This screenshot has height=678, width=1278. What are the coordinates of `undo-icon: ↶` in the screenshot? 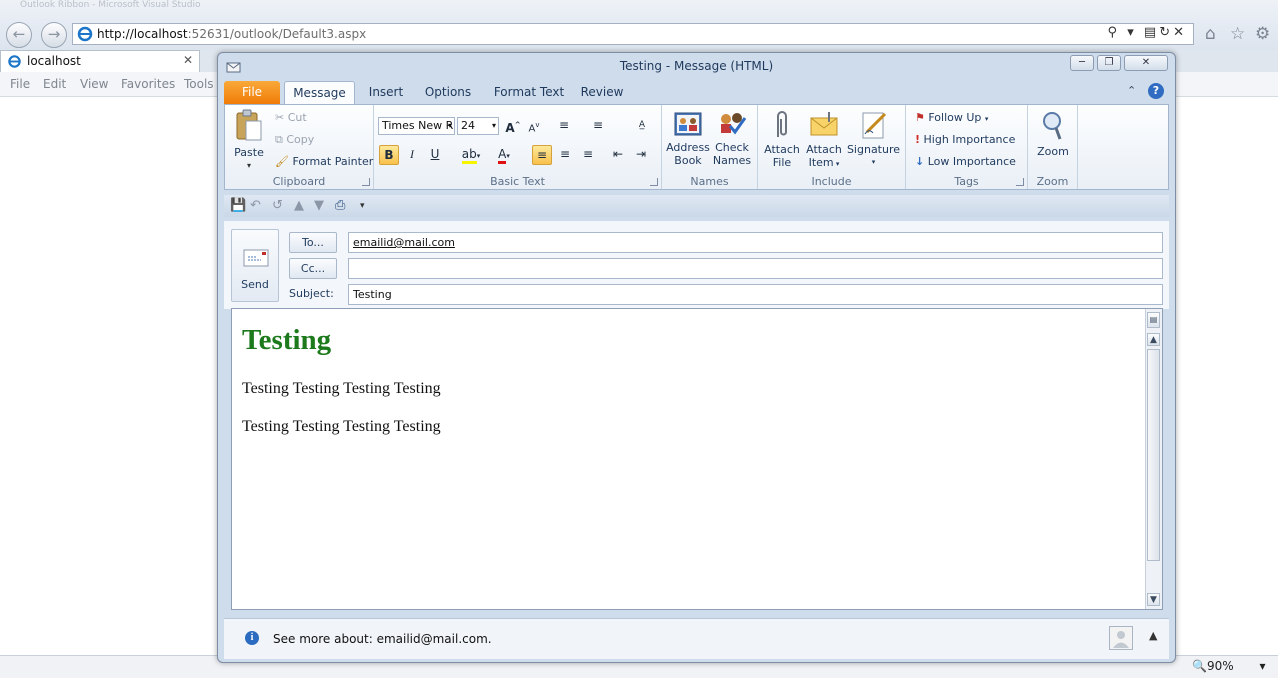 It's located at (255, 205).